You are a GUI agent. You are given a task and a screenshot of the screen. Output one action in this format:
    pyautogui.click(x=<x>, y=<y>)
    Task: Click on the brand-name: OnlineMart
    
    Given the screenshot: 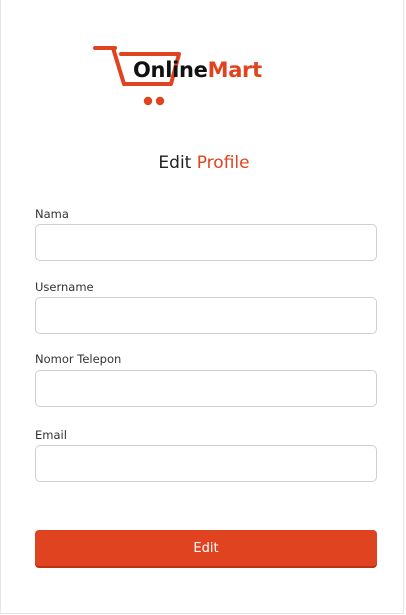 What is the action you would take?
    pyautogui.click(x=197, y=70)
    